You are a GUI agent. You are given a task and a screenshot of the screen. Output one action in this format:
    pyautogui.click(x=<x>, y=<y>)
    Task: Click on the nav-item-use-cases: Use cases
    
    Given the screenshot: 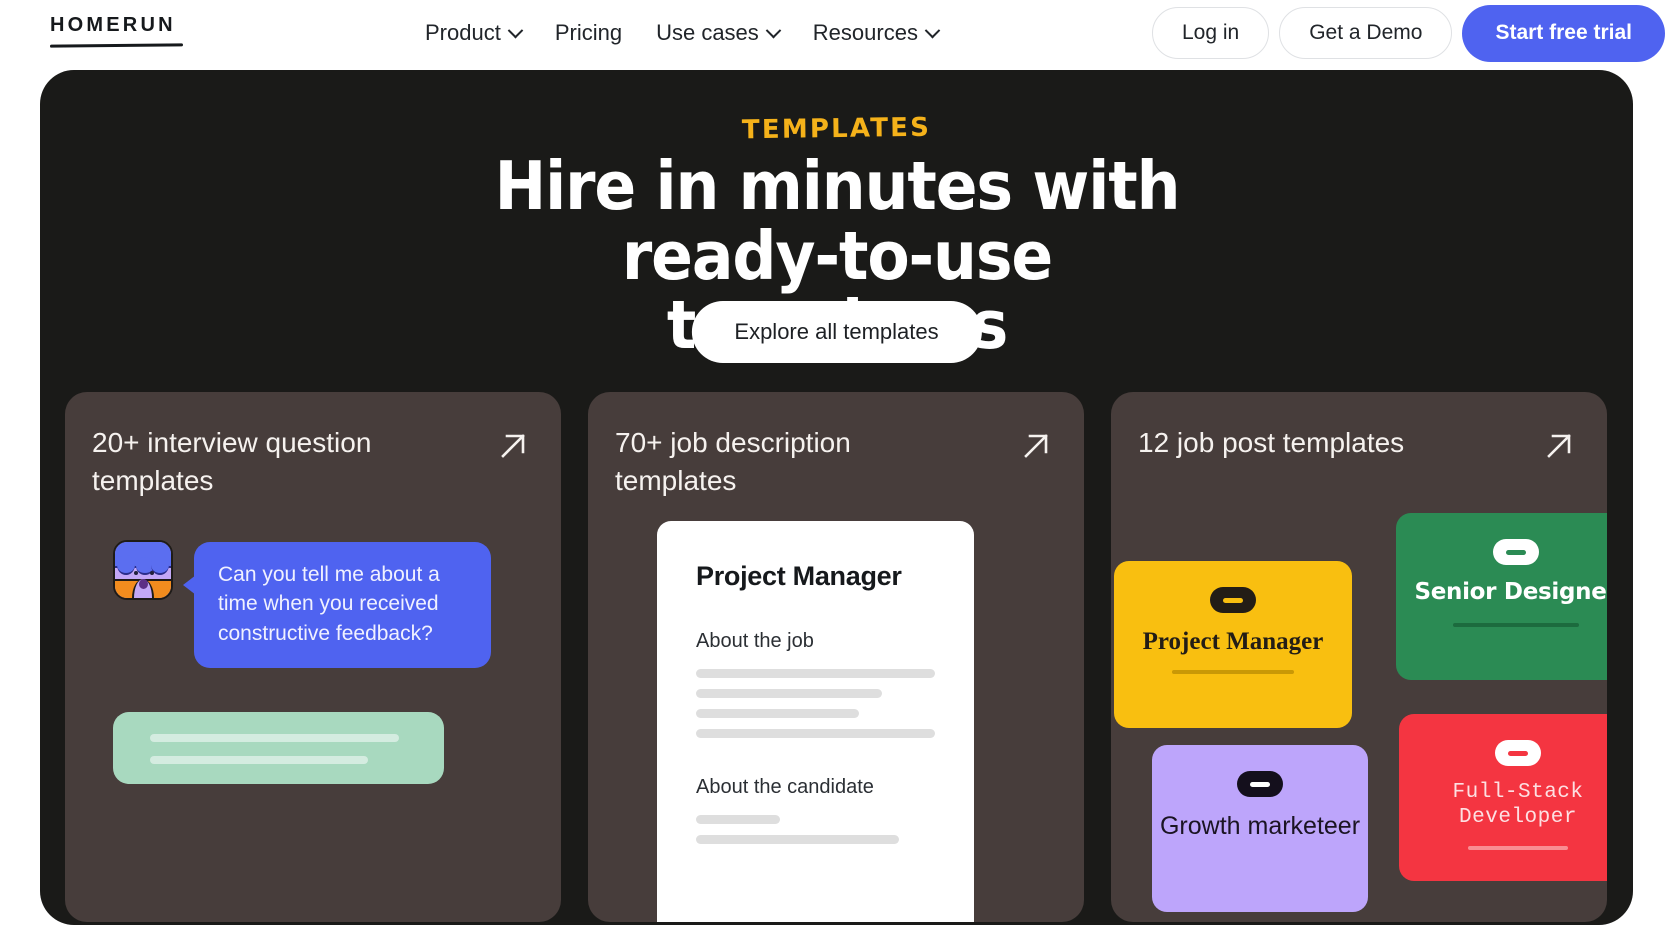 What is the action you would take?
    pyautogui.click(x=717, y=33)
    